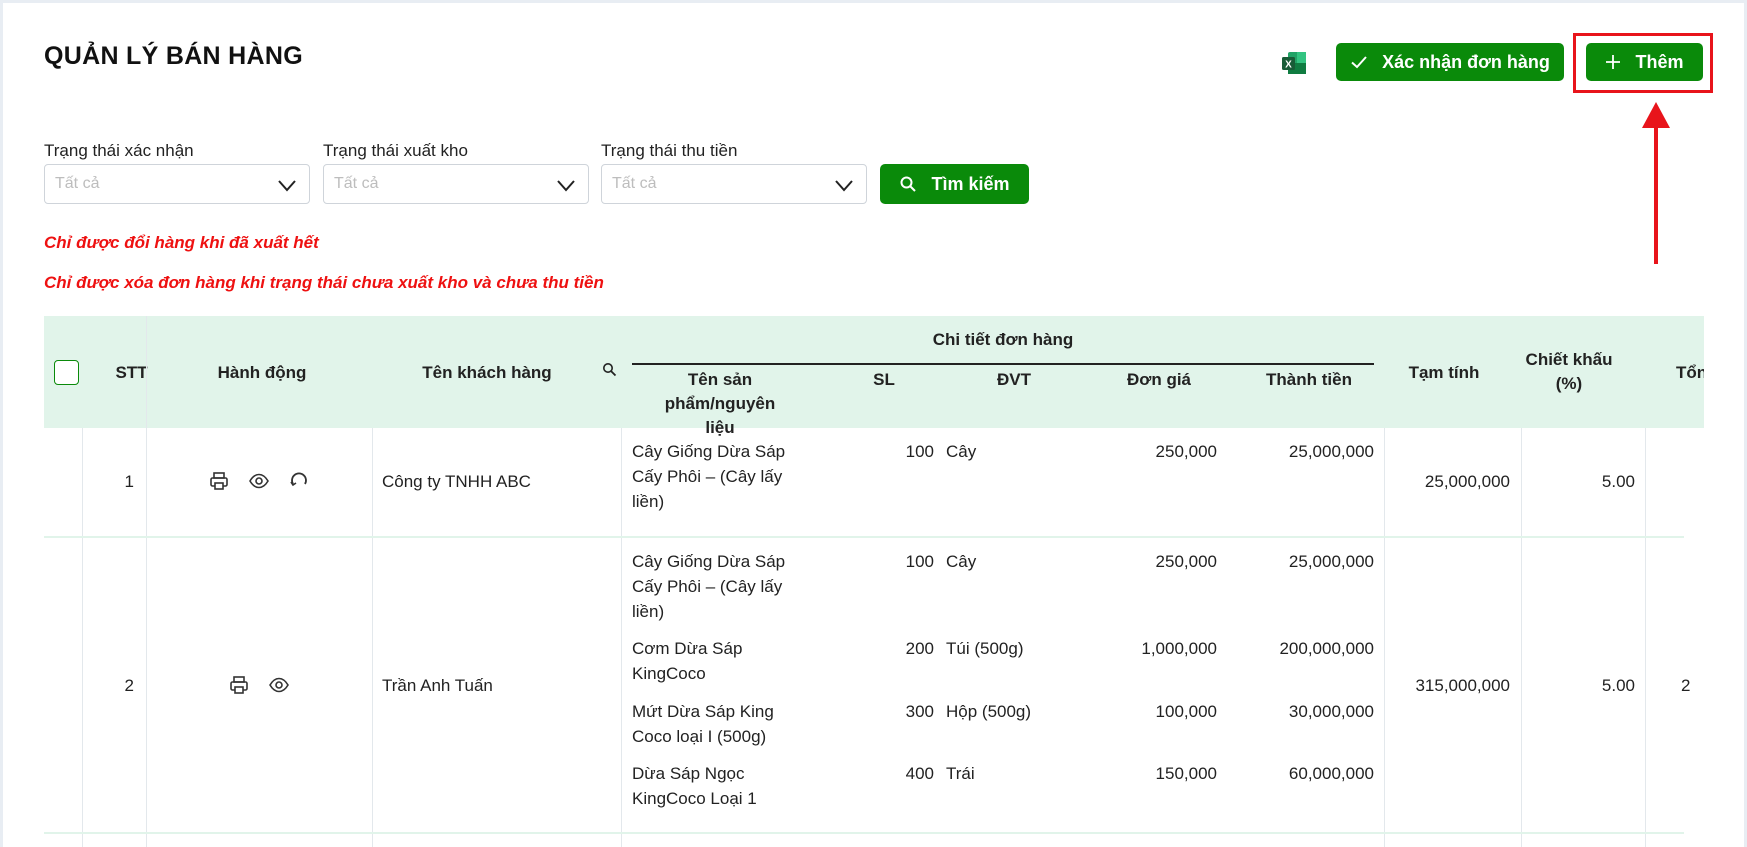 This screenshot has width=1747, height=847. What do you see at coordinates (960, 773) in the screenshot?
I see `item-unit: Trái` at bounding box center [960, 773].